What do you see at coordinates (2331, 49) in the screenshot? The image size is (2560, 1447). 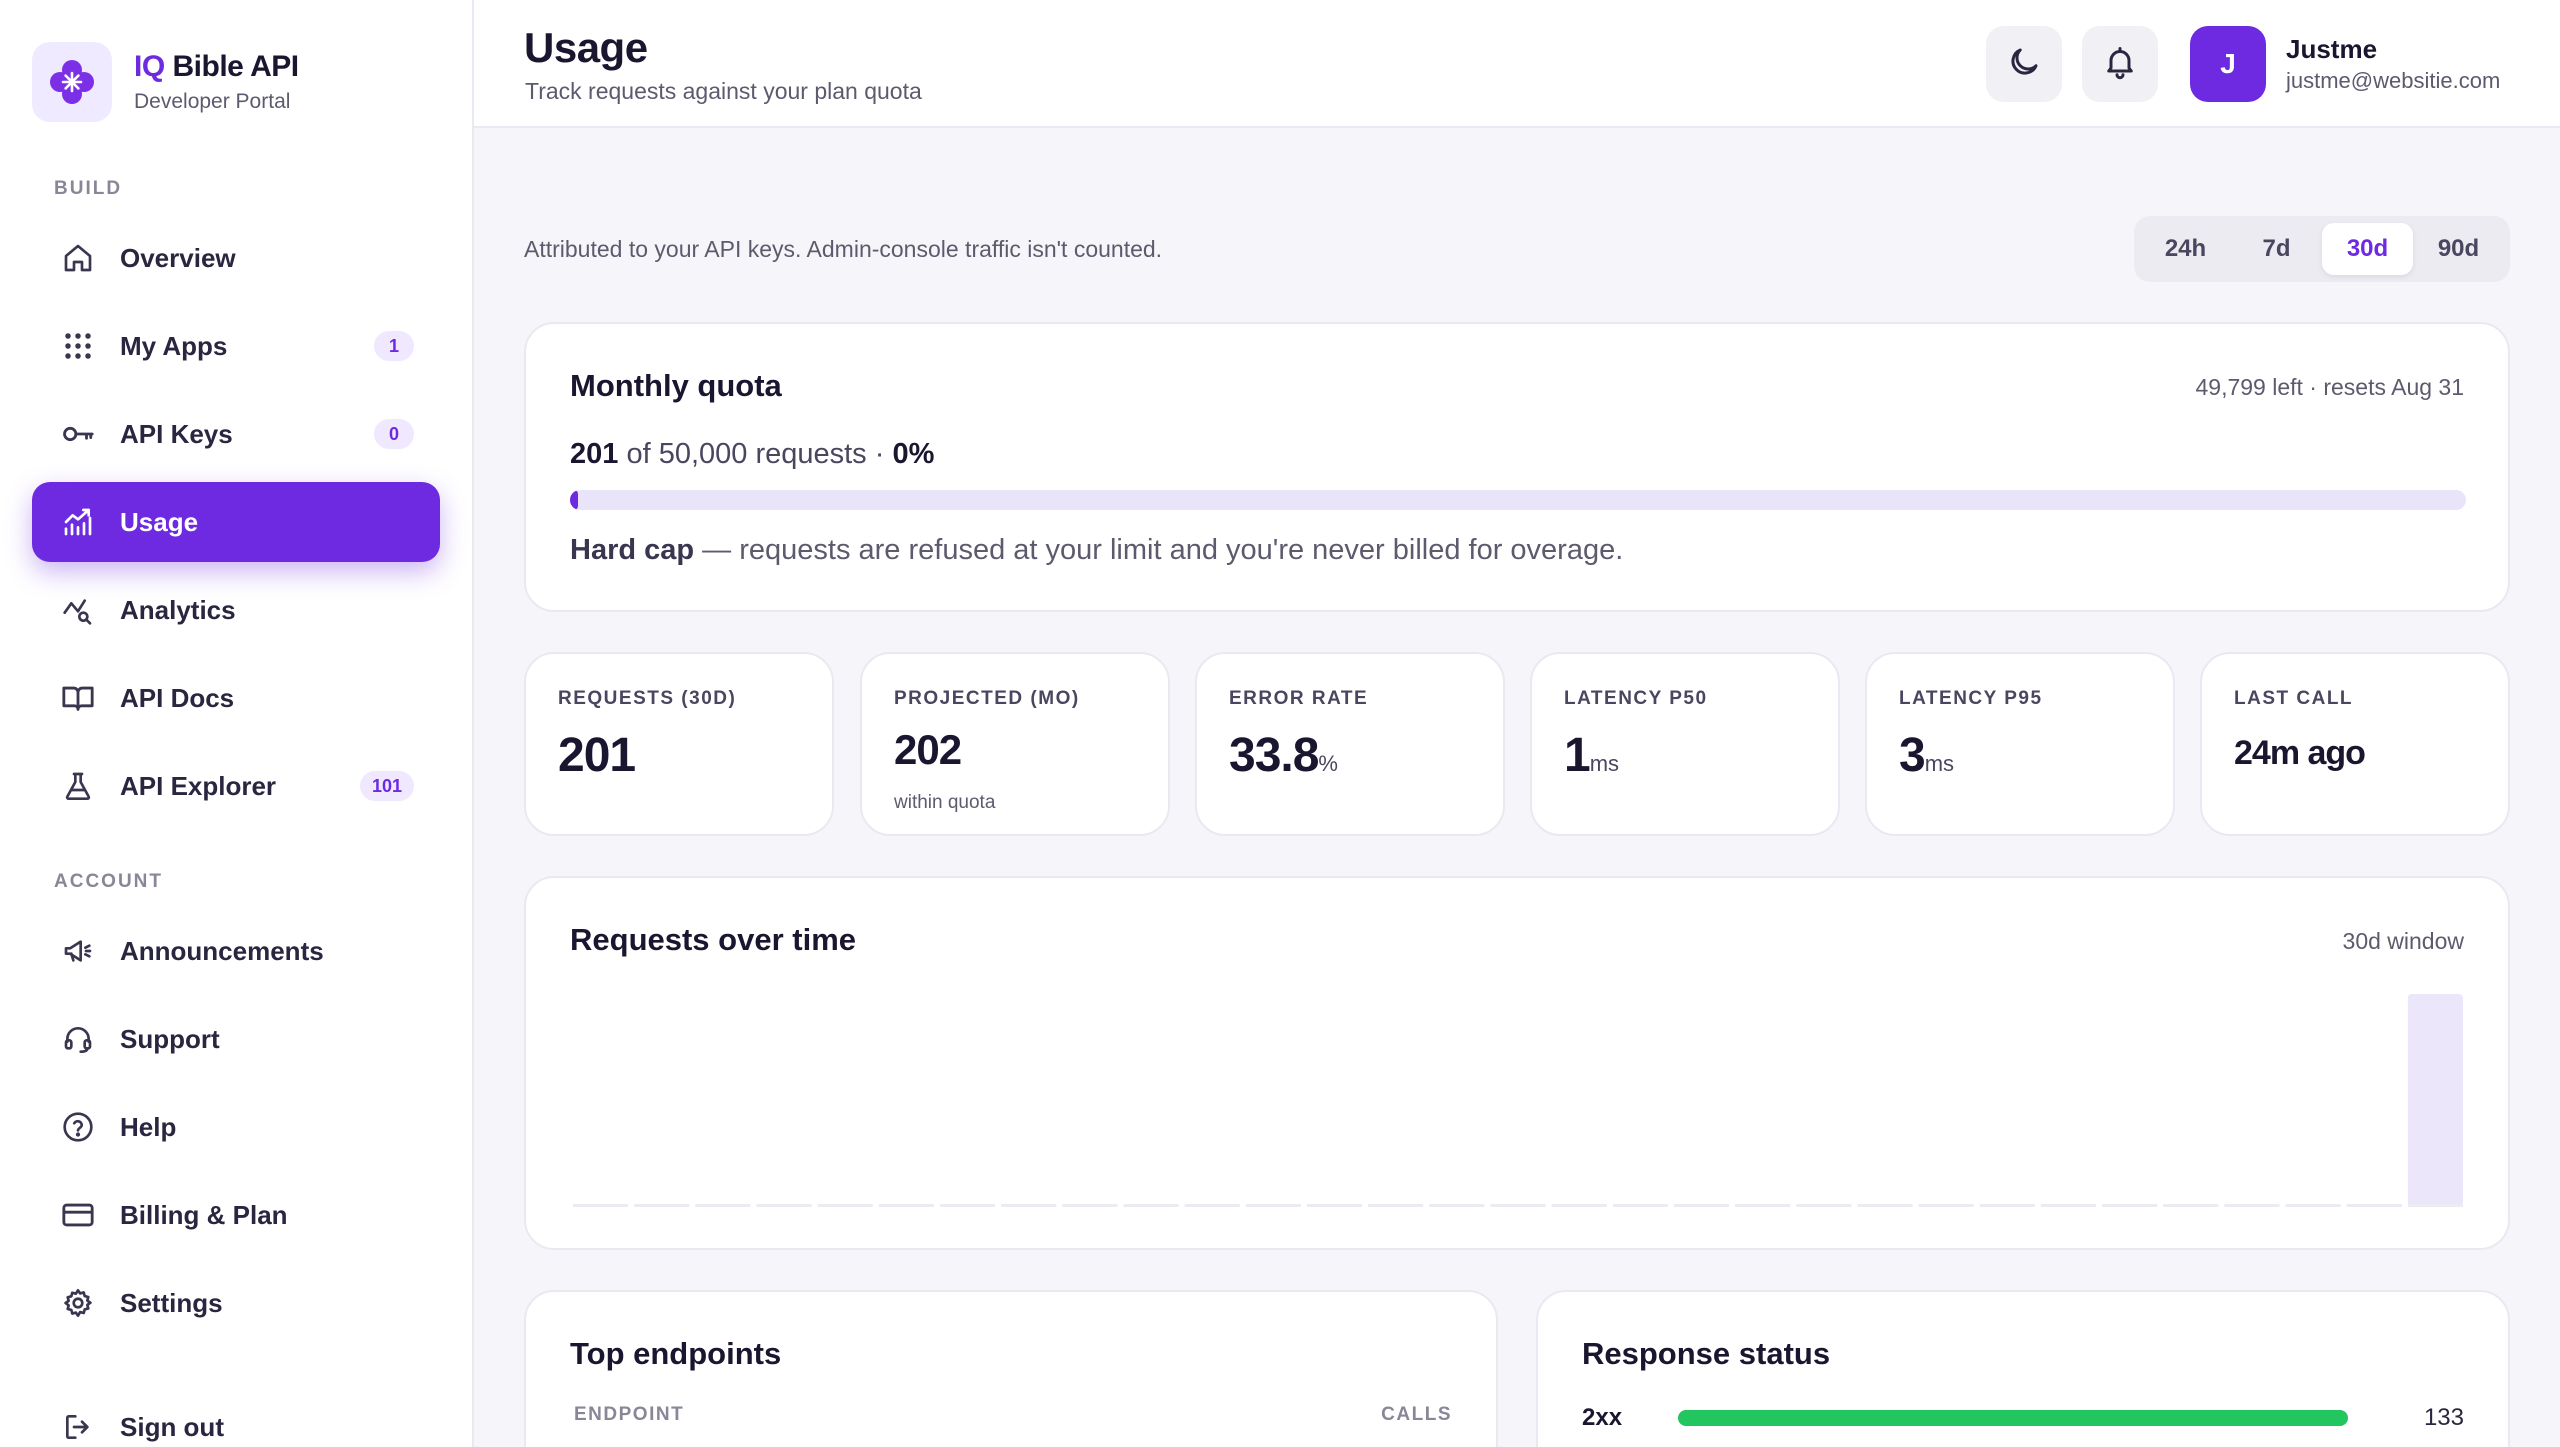 I see `user-name: Justme` at bounding box center [2331, 49].